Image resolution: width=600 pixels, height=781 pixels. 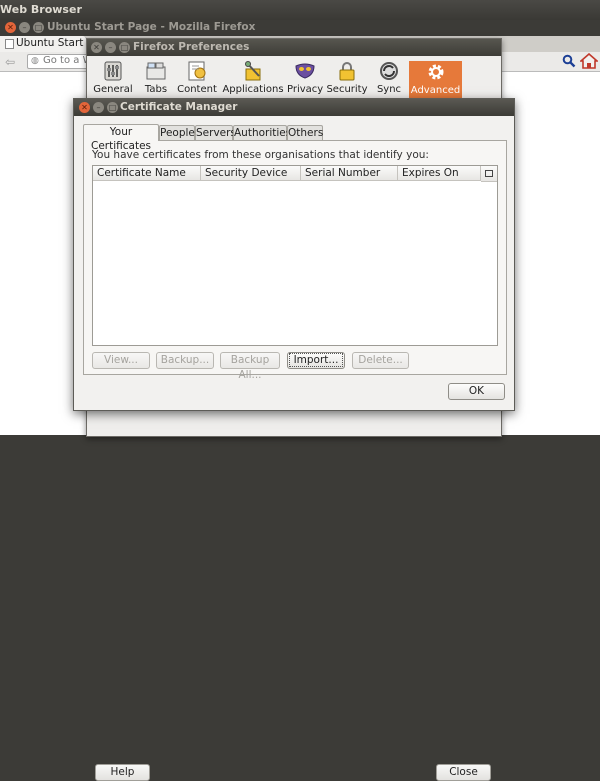 I want to click on column-serial-number: Serial Number, so click(x=349, y=173).